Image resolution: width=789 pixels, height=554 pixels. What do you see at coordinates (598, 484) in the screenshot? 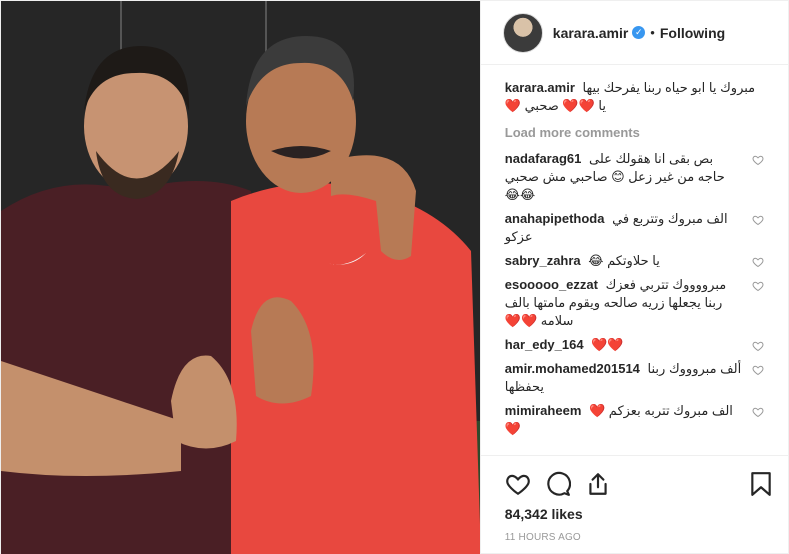
I see `share-icon` at bounding box center [598, 484].